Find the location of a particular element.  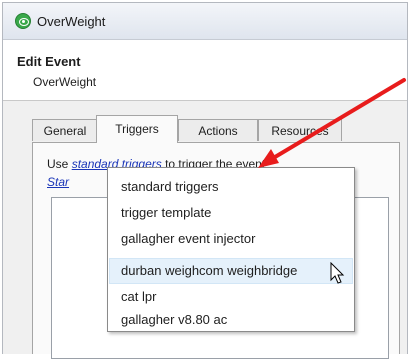

tab-actions: Actions is located at coordinates (218, 130).